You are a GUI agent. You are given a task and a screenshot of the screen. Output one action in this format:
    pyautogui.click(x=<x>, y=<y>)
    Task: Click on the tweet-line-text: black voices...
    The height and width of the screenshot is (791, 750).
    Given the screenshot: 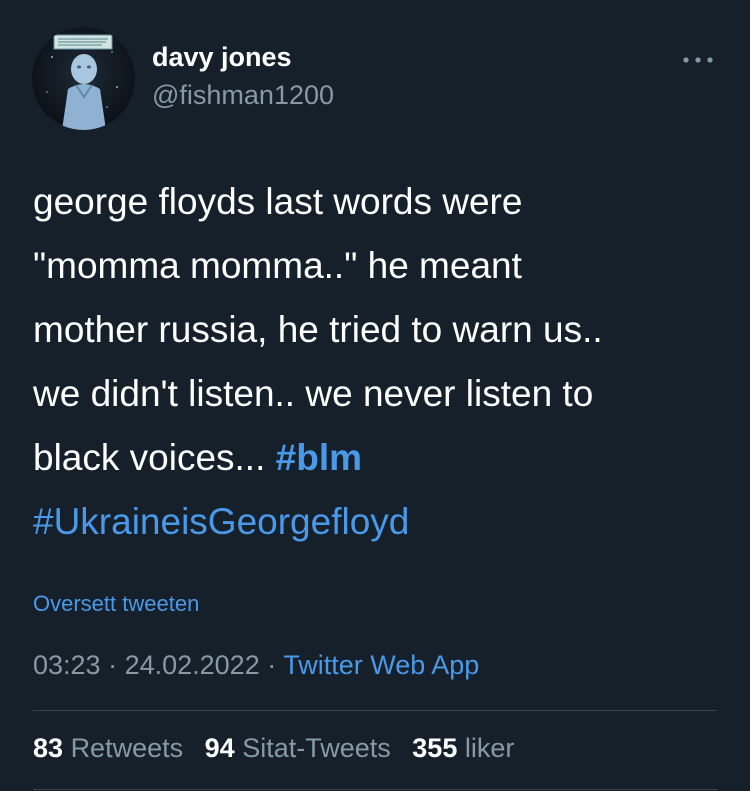 What is the action you would take?
    pyautogui.click(x=154, y=457)
    